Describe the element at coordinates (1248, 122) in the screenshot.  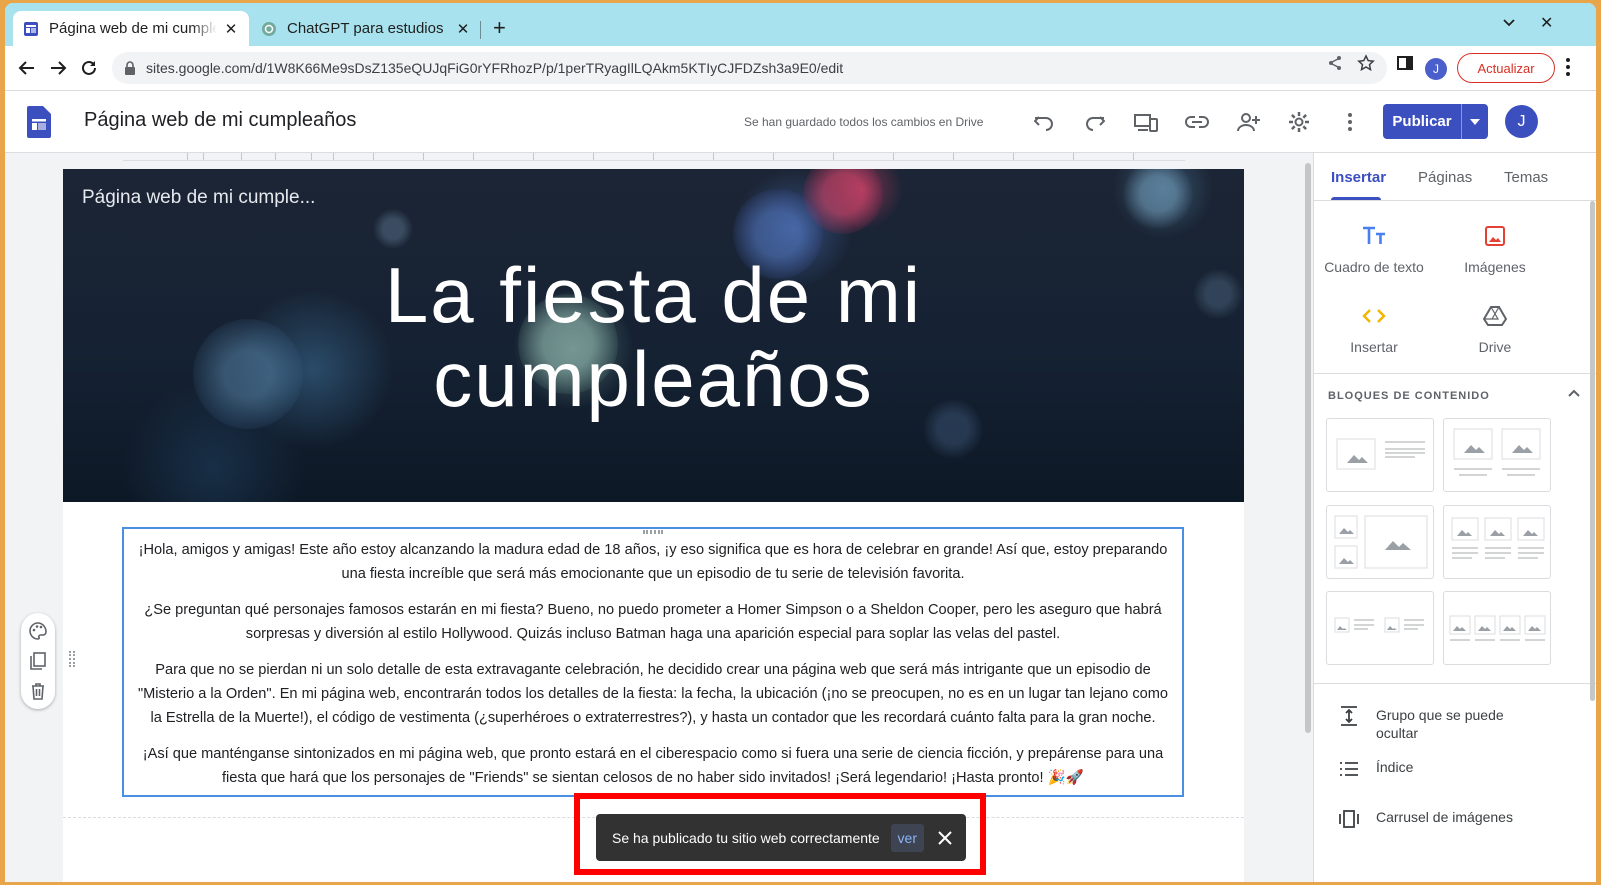
I see `add-person-icon` at that location.